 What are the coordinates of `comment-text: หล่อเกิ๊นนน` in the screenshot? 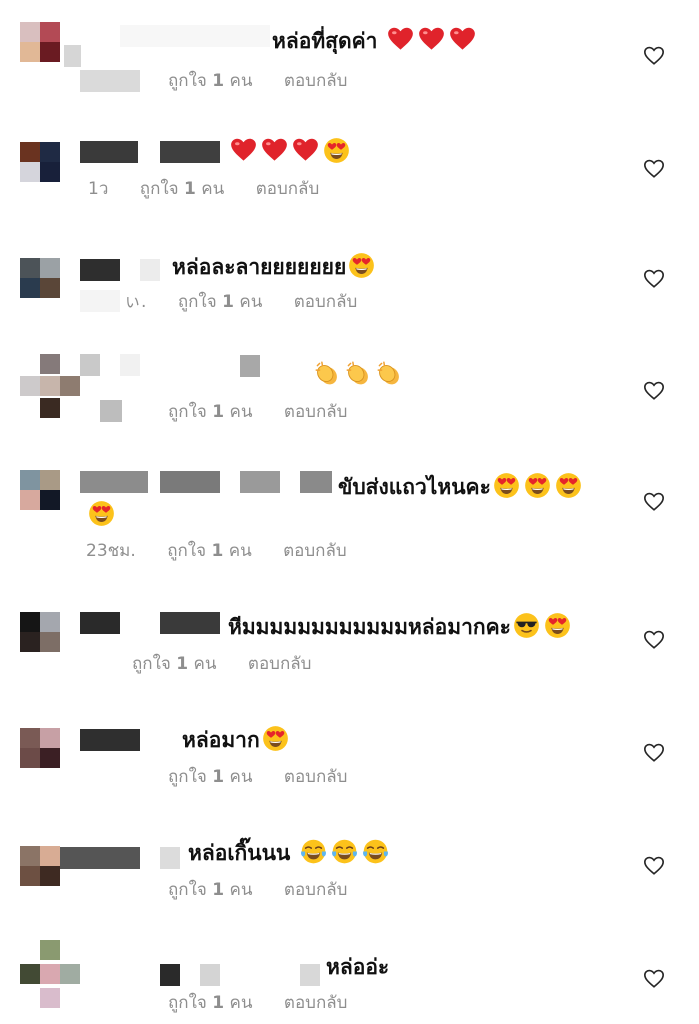 It's located at (289, 853).